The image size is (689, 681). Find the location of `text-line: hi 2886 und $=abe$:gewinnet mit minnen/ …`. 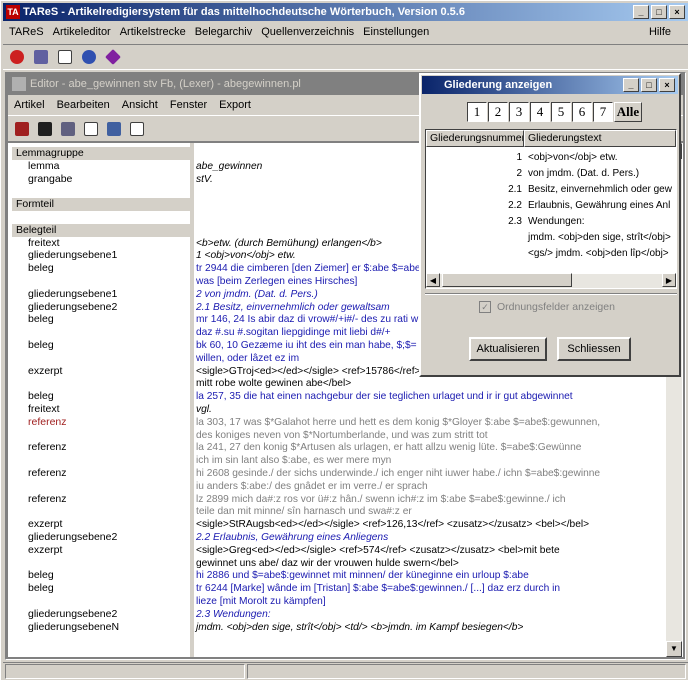

text-line: hi 2886 und $=abe$:gewinnet mit minnen/ … is located at coordinates (362, 575).